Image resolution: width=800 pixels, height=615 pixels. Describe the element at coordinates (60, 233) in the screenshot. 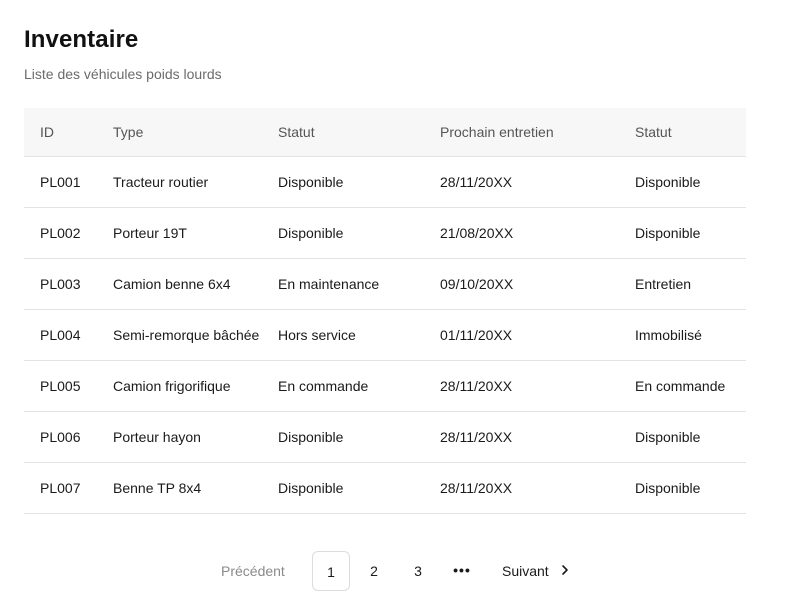

I see `cell-id: PL002` at that location.